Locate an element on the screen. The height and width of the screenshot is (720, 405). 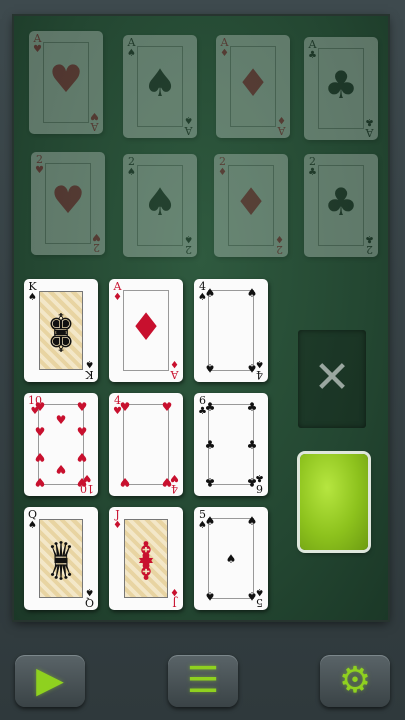
target-slot-hearts: 2 ♥ 2 ♥ ♥ is located at coordinates (68, 203).